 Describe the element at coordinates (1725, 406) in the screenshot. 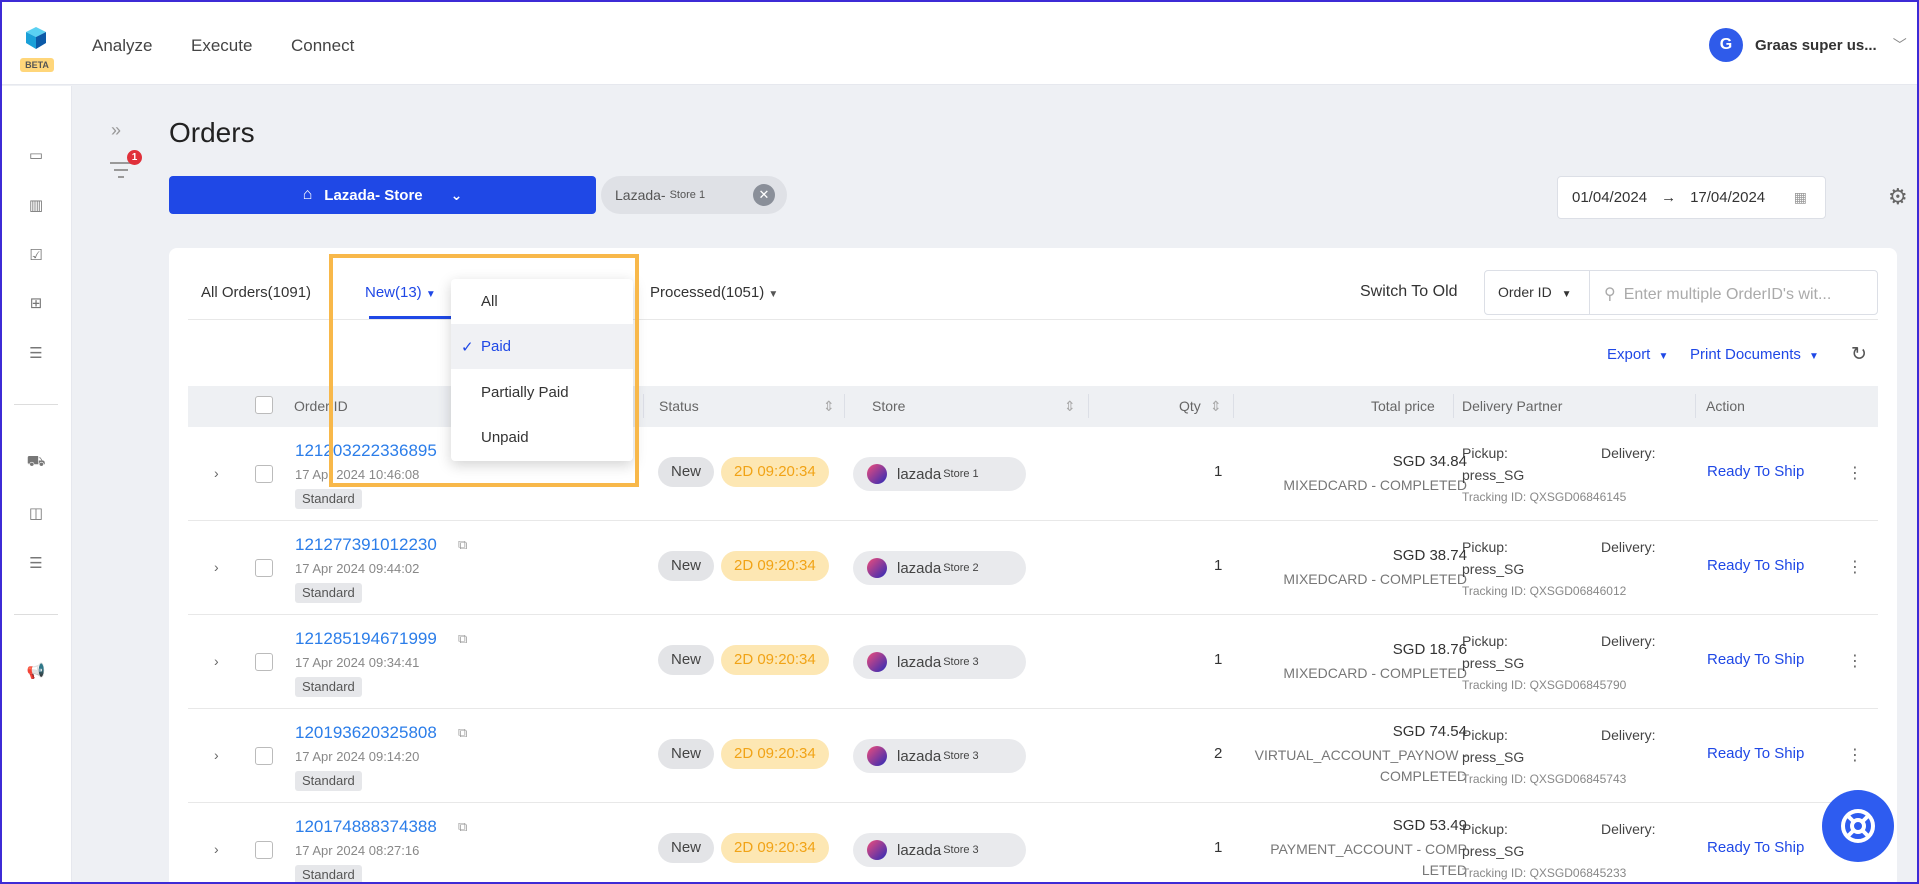

I see `col-action: Action` at that location.